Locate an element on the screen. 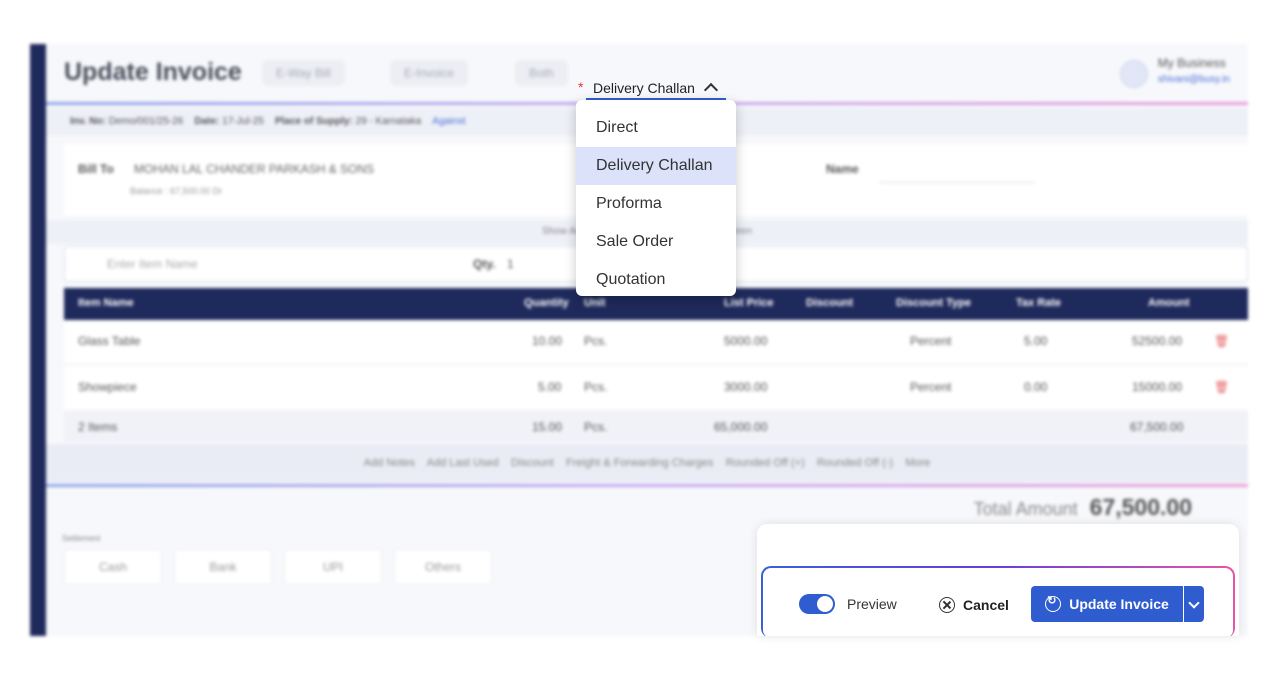 The image size is (1279, 679). against-link: Against is located at coordinates (448, 121).